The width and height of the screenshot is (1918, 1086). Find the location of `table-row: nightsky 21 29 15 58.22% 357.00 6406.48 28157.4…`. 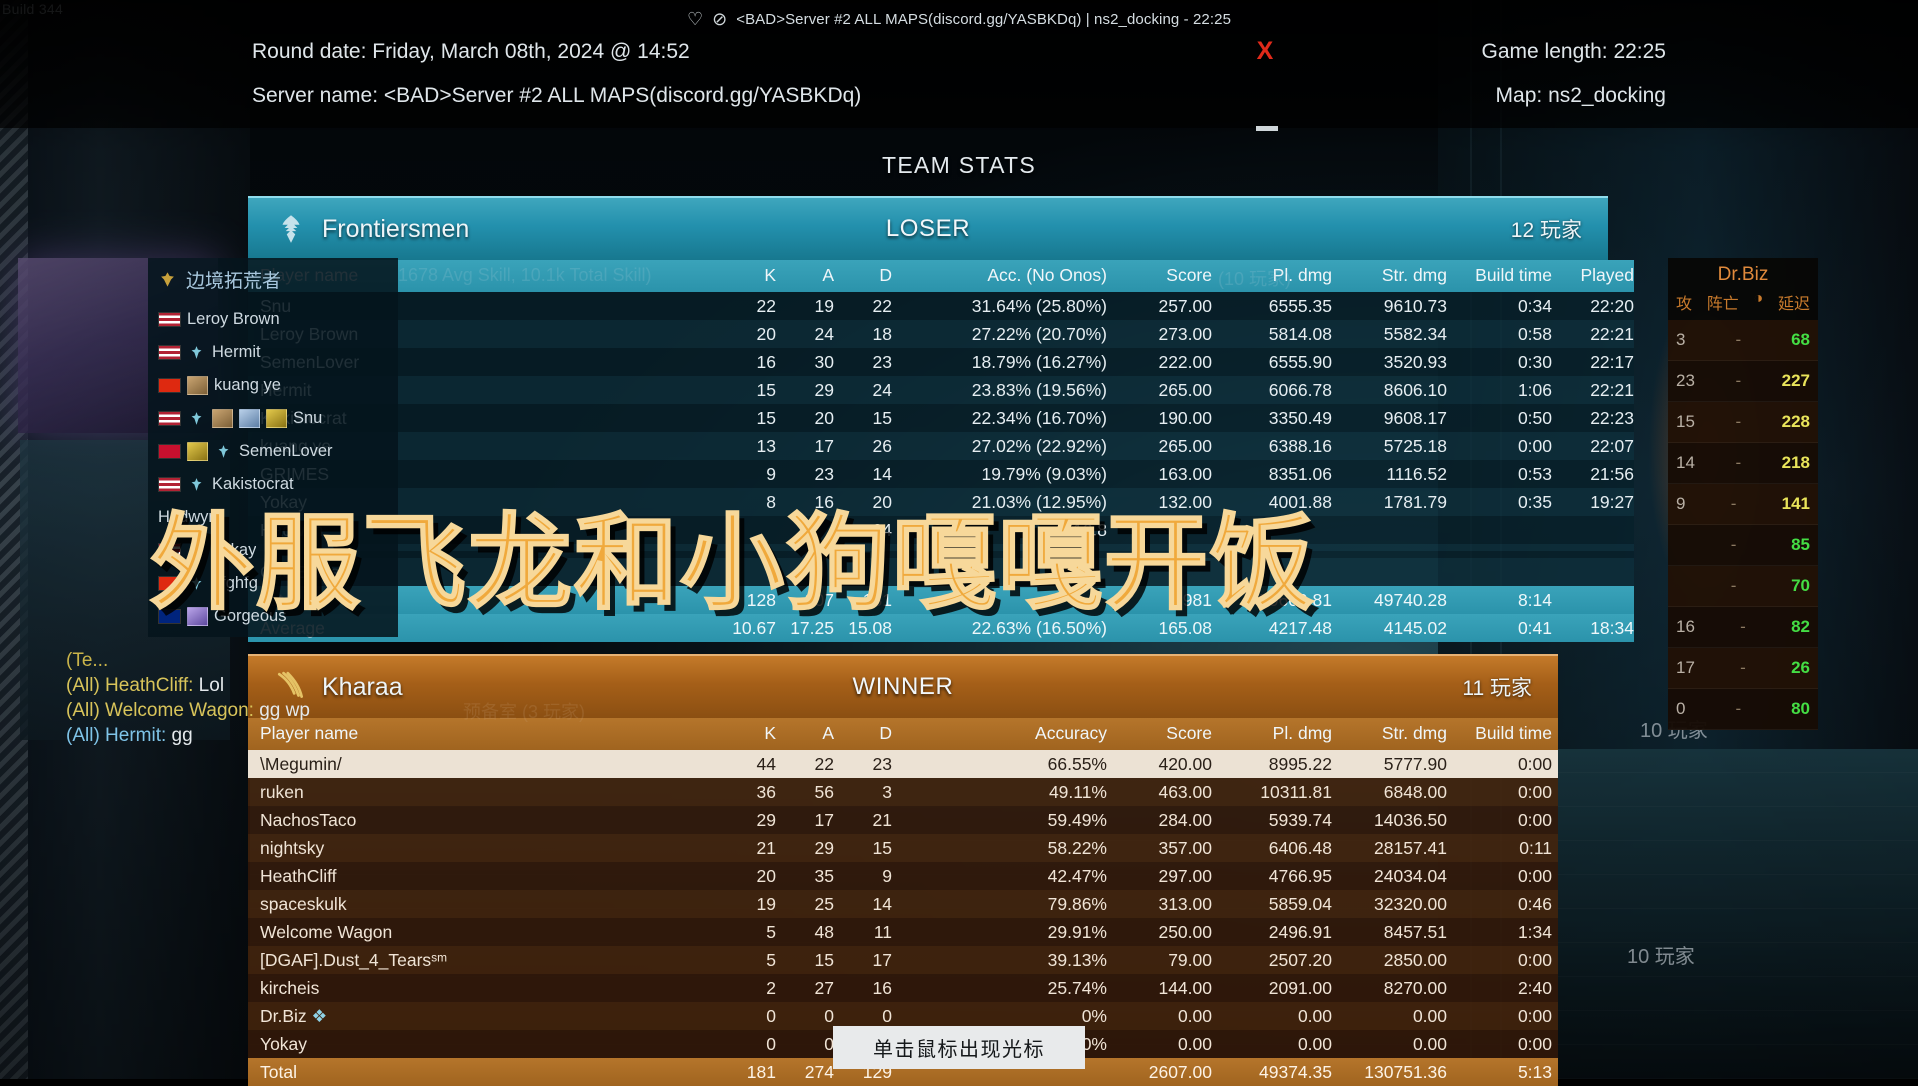

table-row: nightsky 21 29 15 58.22% 357.00 6406.48 28157.4… is located at coordinates (903, 848).